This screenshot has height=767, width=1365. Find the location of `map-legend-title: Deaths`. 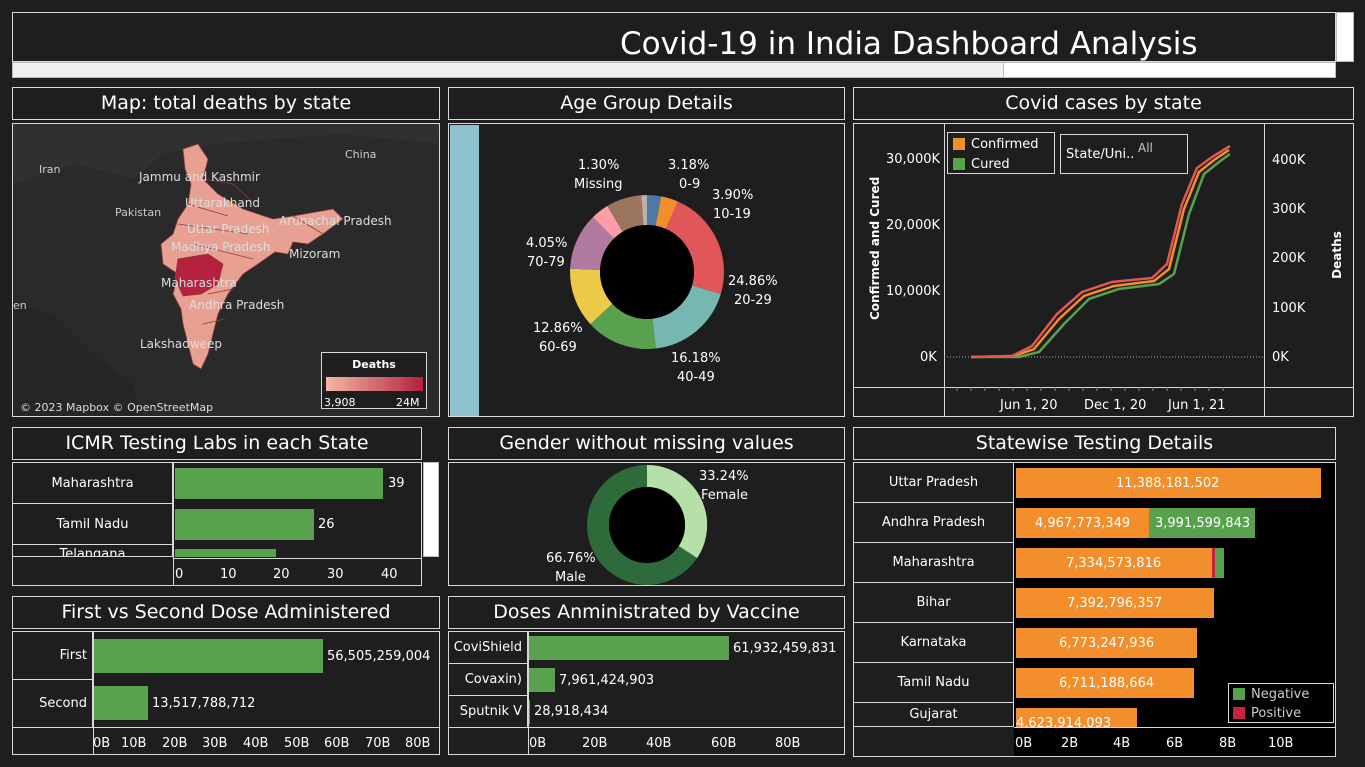

map-legend-title: Deaths is located at coordinates (374, 364).